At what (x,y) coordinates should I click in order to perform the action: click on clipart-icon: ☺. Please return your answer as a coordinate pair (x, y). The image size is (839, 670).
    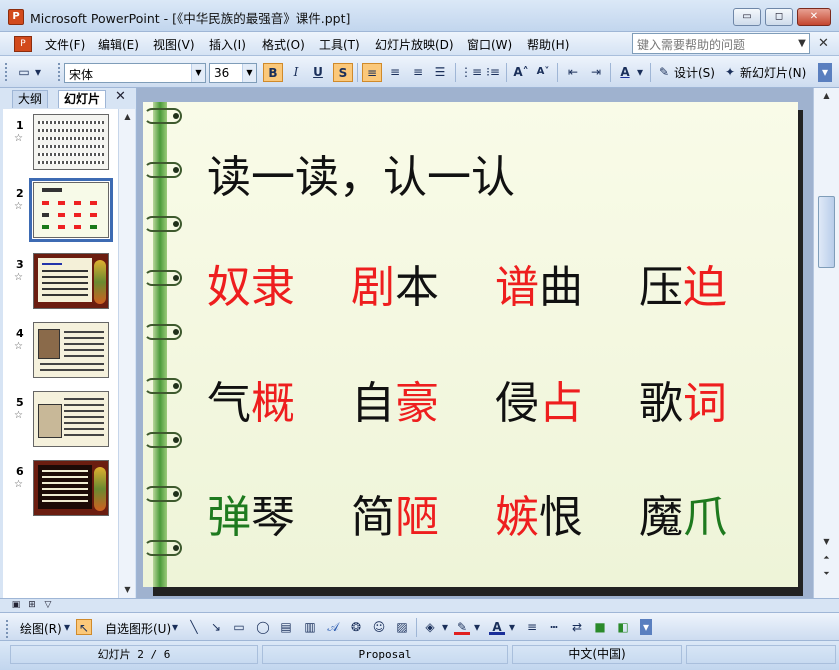
    Looking at the image, I should click on (379, 627).